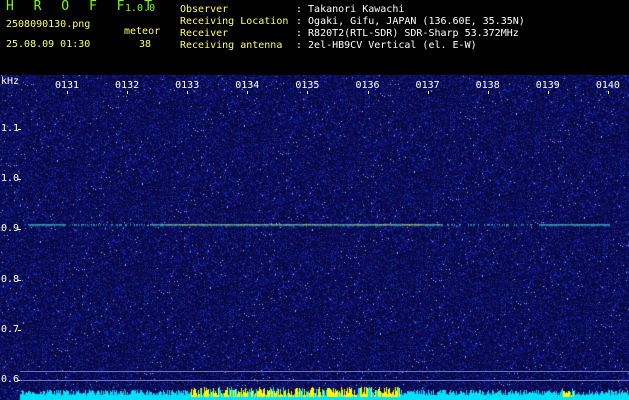 Image resolution: width=629 pixels, height=400 pixels. I want to click on antenna-value: : 2el-HB9CV Vertical (el. E-W), so click(386, 45).